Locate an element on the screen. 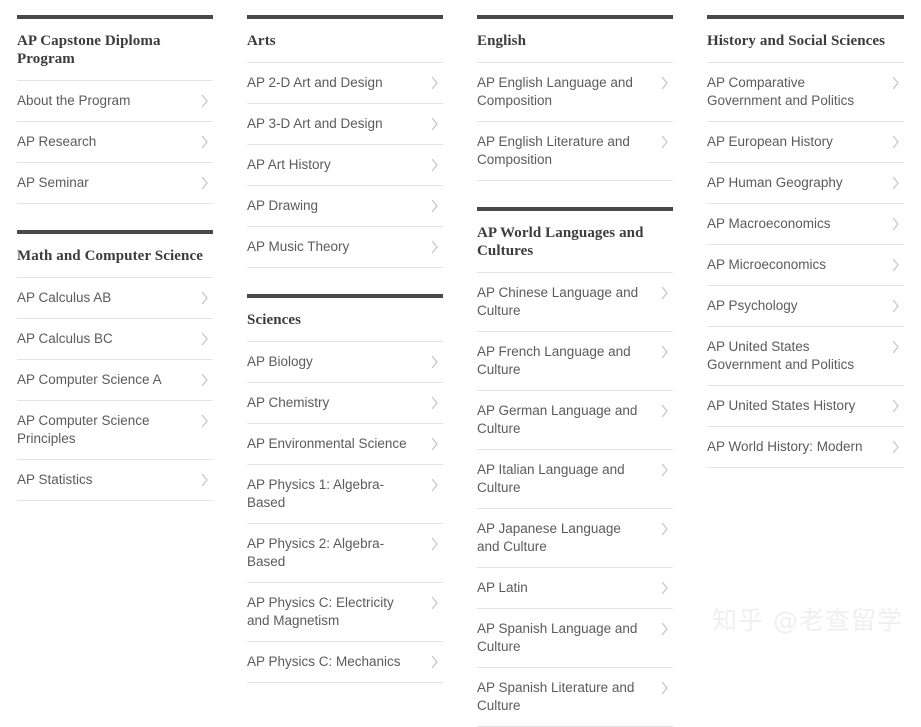  course-label: AP 3-D Art and Design is located at coordinates (315, 123).